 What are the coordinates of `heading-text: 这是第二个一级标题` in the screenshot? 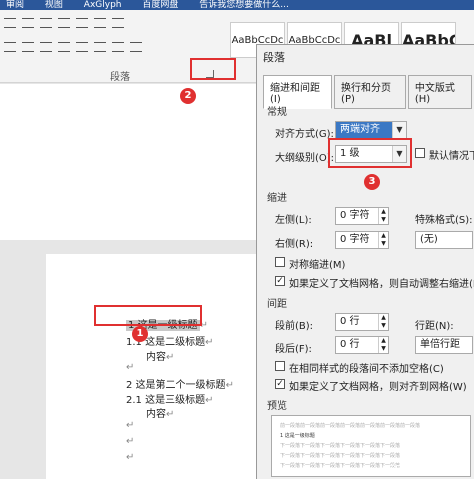 It's located at (180, 385).